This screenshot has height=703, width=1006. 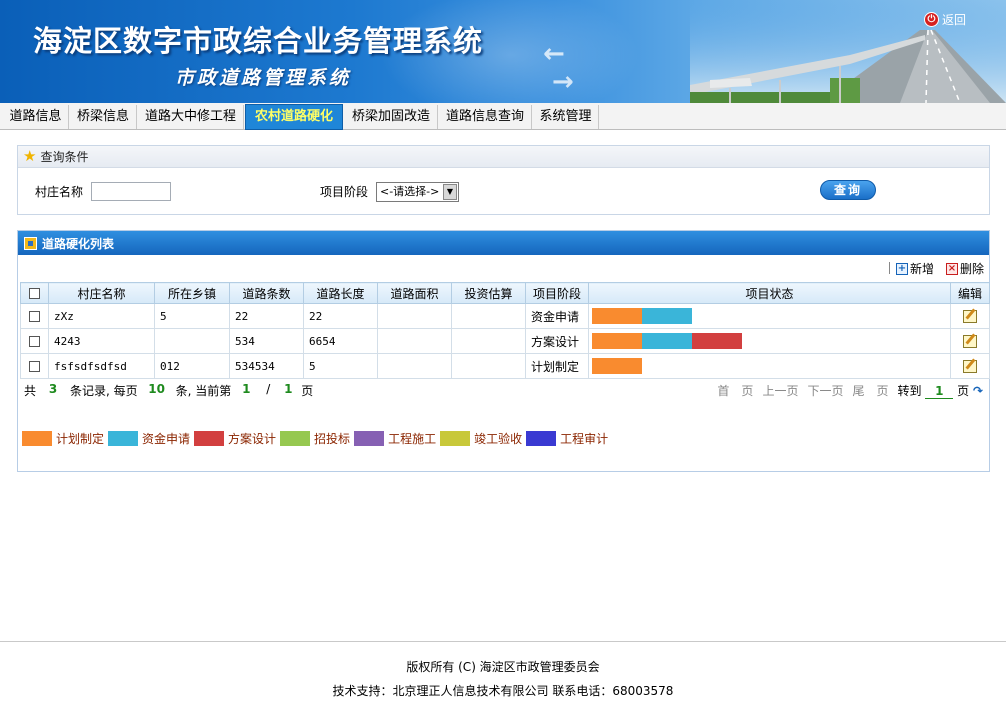 I want to click on village-name-input, so click(x=131, y=191).